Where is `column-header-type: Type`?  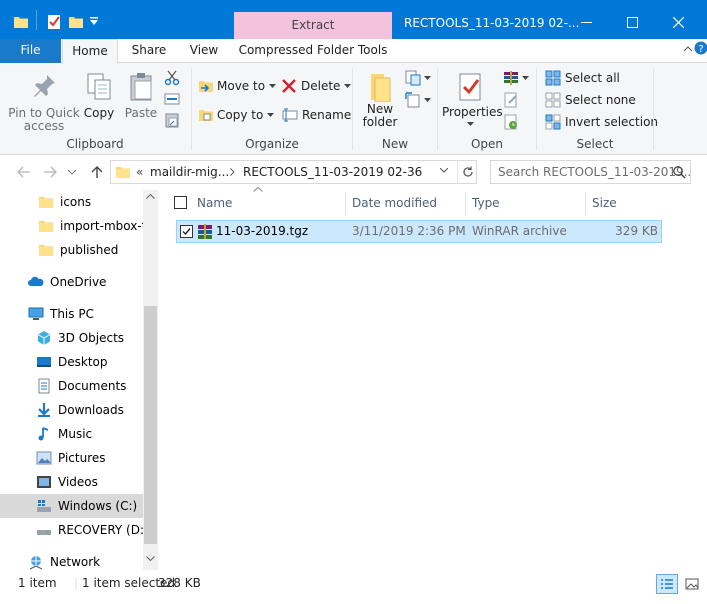 column-header-type: Type is located at coordinates (486, 204).